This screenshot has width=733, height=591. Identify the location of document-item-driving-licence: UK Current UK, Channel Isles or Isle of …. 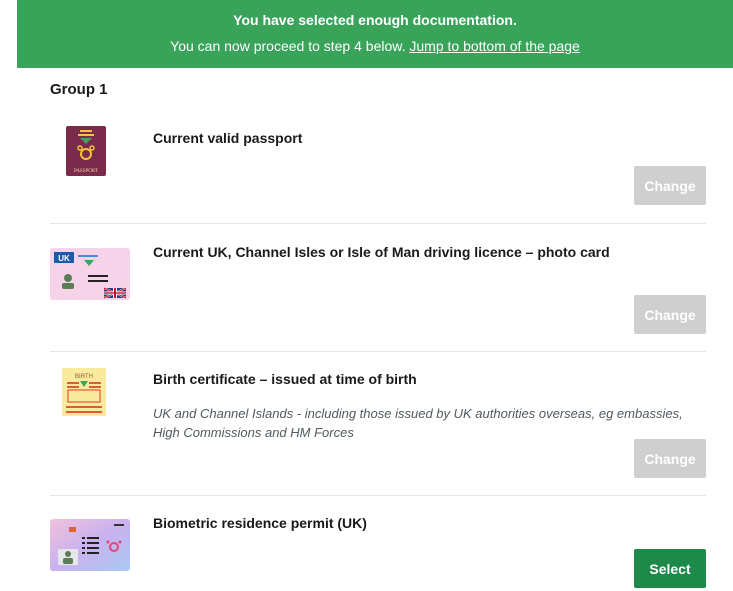
(378, 288).